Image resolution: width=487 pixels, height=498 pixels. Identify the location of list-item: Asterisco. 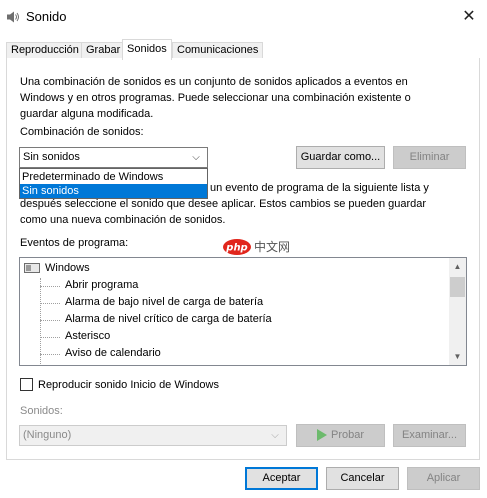
(87, 336).